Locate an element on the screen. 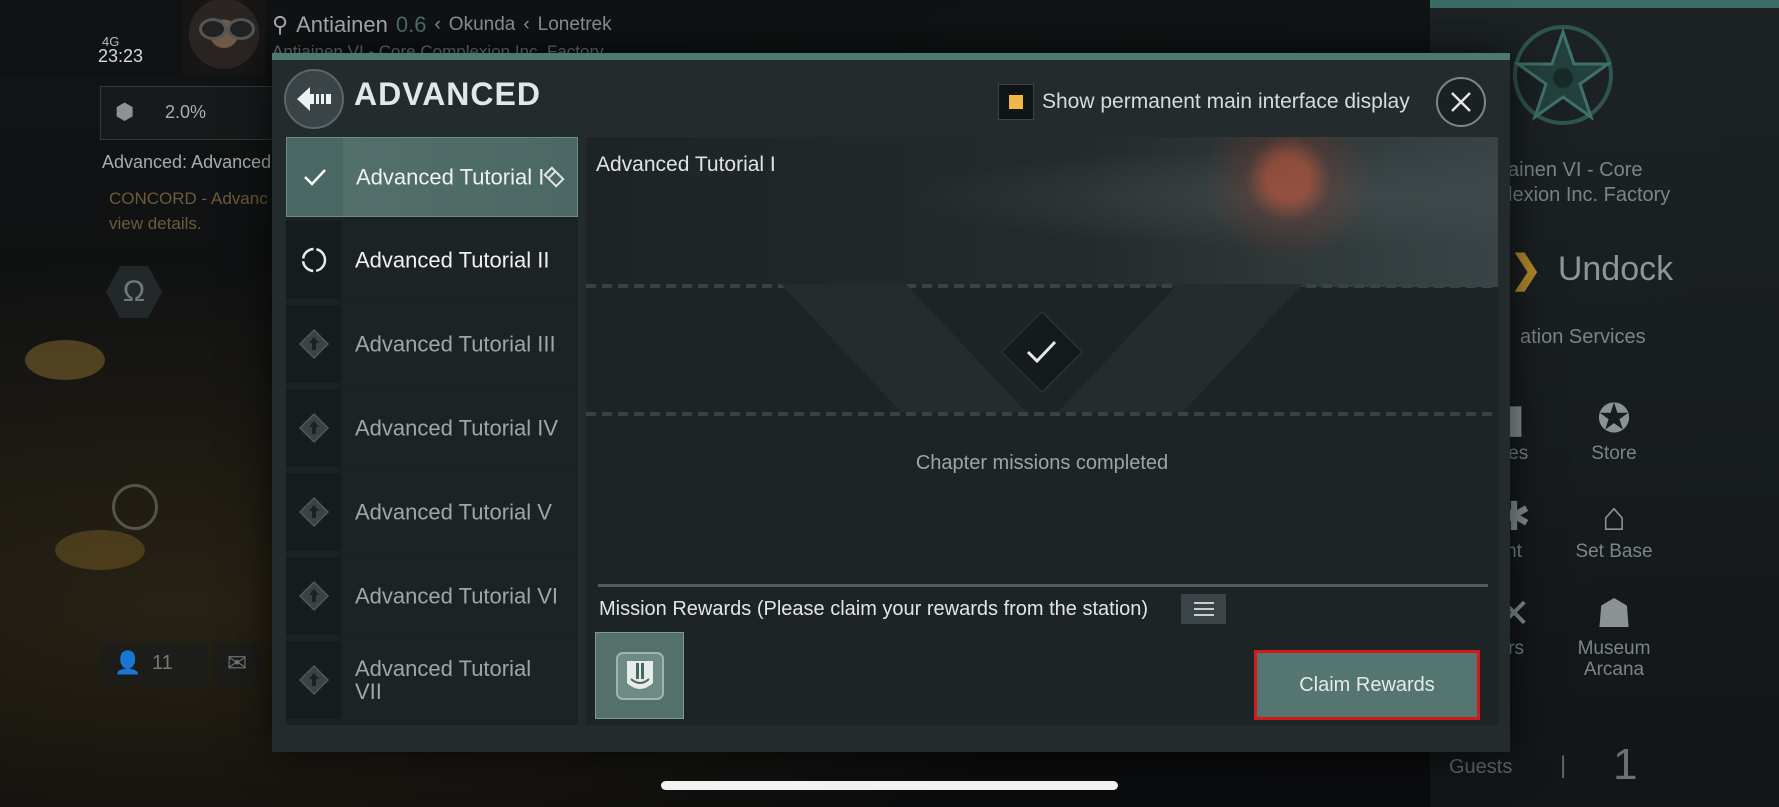 The image size is (1779, 807). tutorial-label: Advanced Tutorial V is located at coordinates (453, 512).